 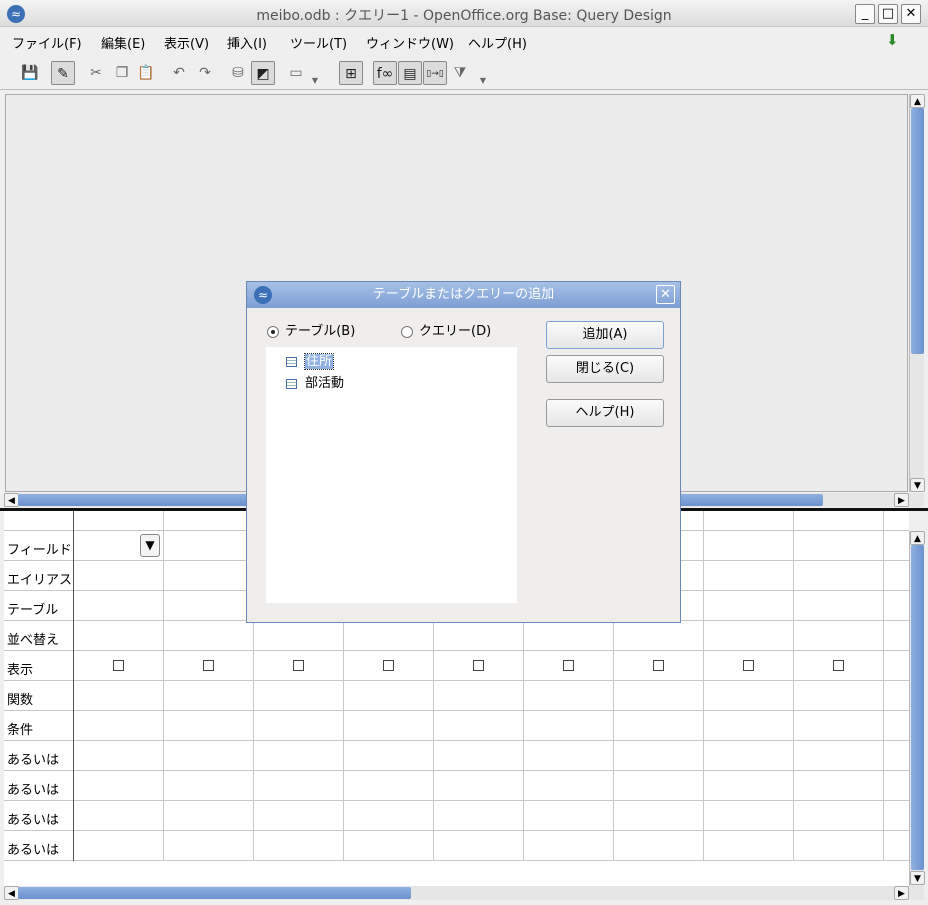 I want to click on run-query-icon: ⛁, so click(x=238, y=73).